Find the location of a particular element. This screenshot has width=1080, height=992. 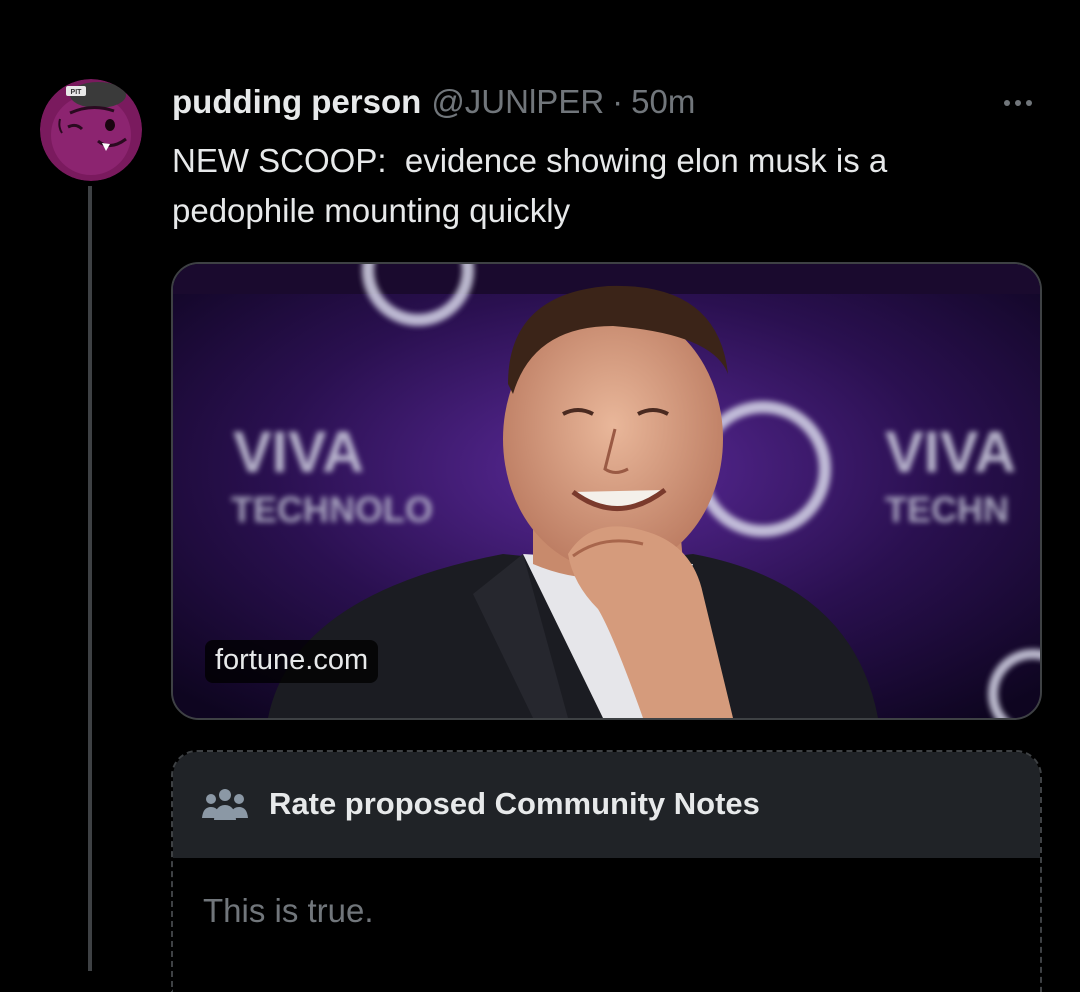

card-domain: fortune.com is located at coordinates (292, 661).